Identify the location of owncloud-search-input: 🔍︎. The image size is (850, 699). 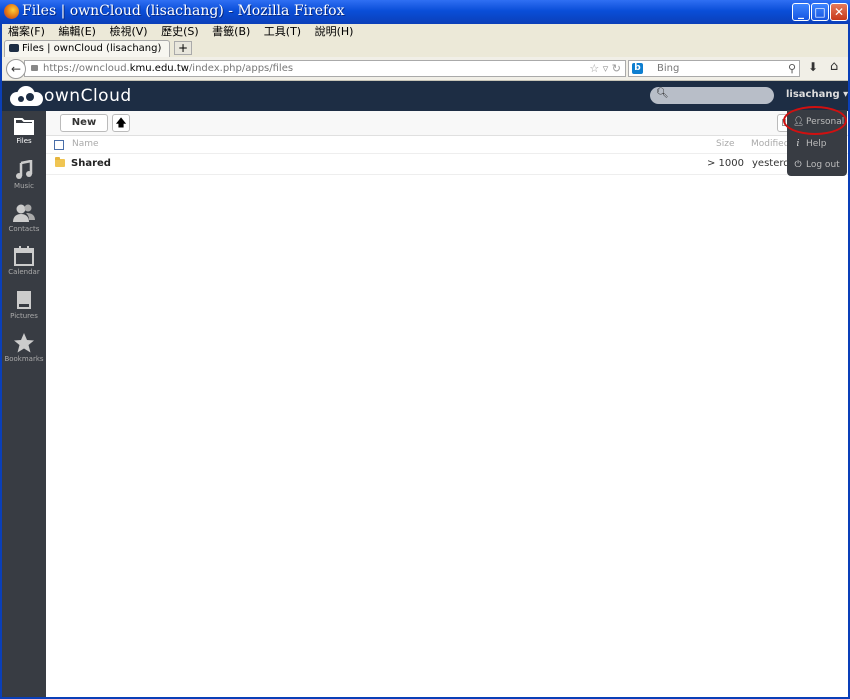
(712, 95).